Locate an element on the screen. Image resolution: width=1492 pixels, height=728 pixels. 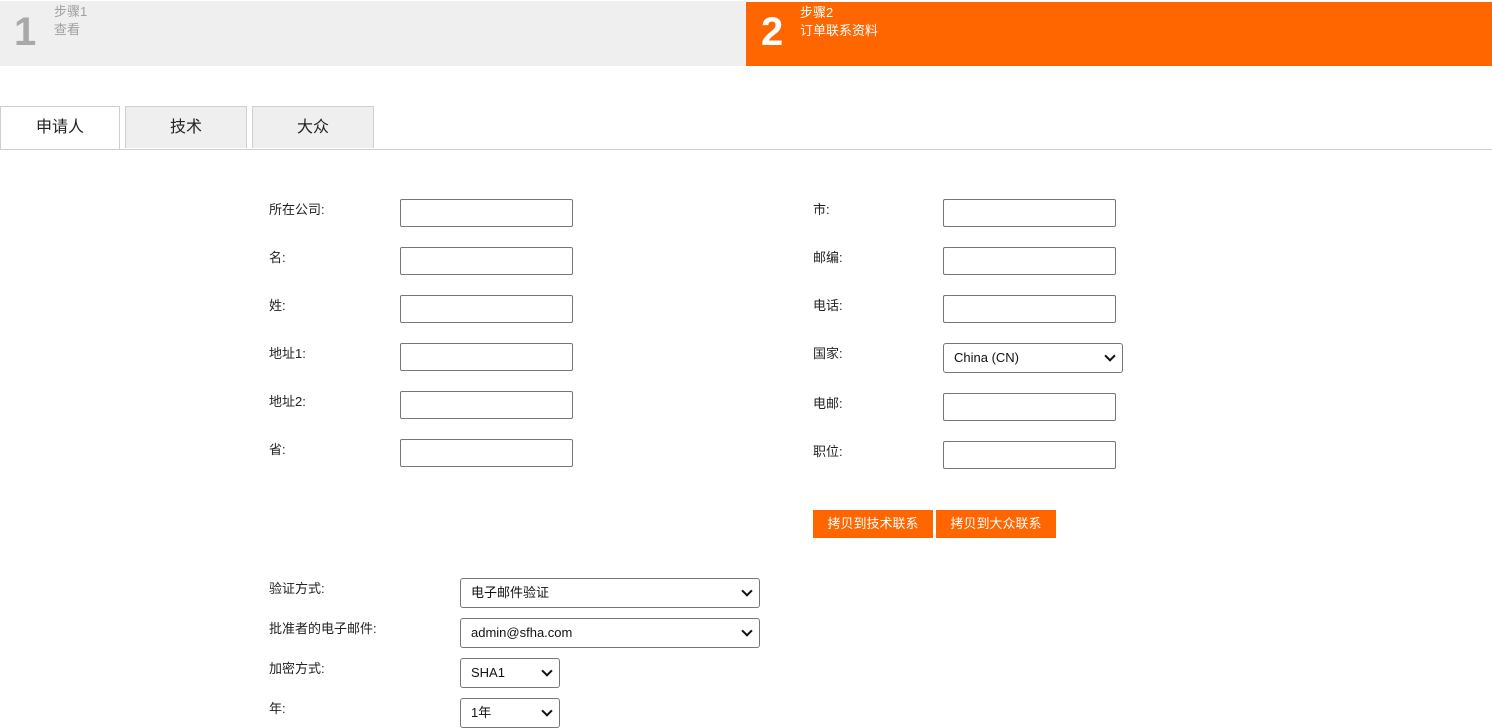
province-input is located at coordinates (486, 453).